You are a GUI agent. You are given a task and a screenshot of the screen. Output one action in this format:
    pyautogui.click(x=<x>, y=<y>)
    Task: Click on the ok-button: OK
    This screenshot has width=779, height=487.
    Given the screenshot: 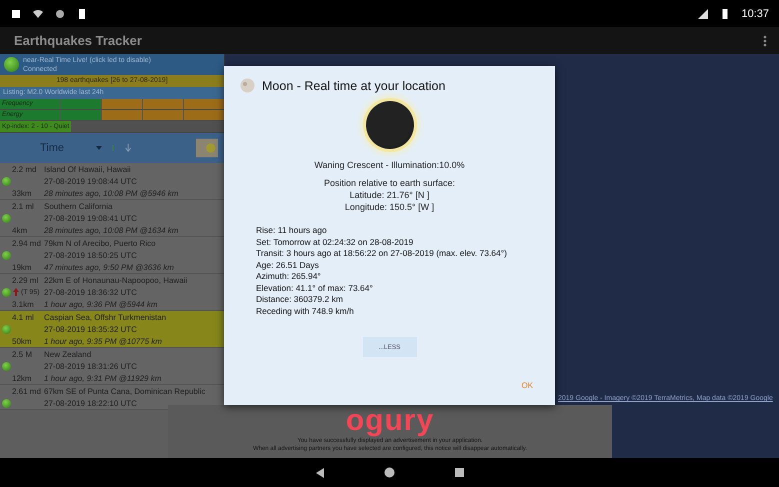 What is the action you would take?
    pyautogui.click(x=527, y=385)
    